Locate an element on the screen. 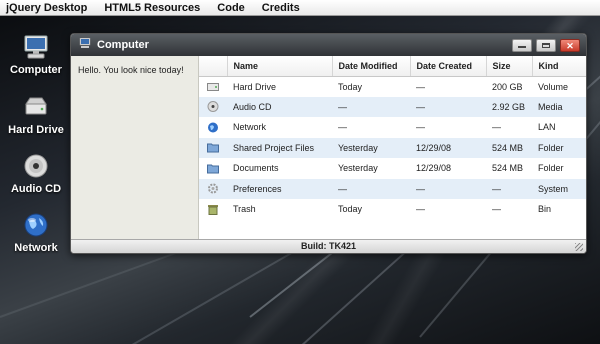 The height and width of the screenshot is (344, 600). window-titlebar: Computer ✕ is located at coordinates (328, 45).